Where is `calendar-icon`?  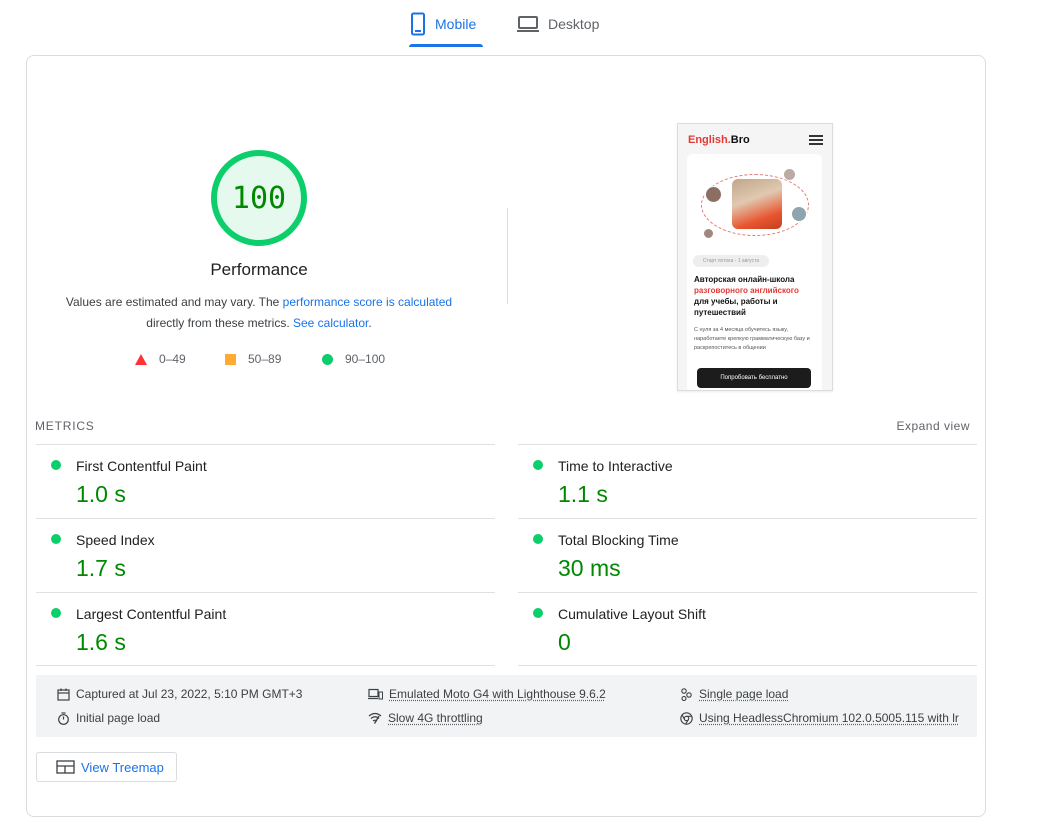 calendar-icon is located at coordinates (63, 694).